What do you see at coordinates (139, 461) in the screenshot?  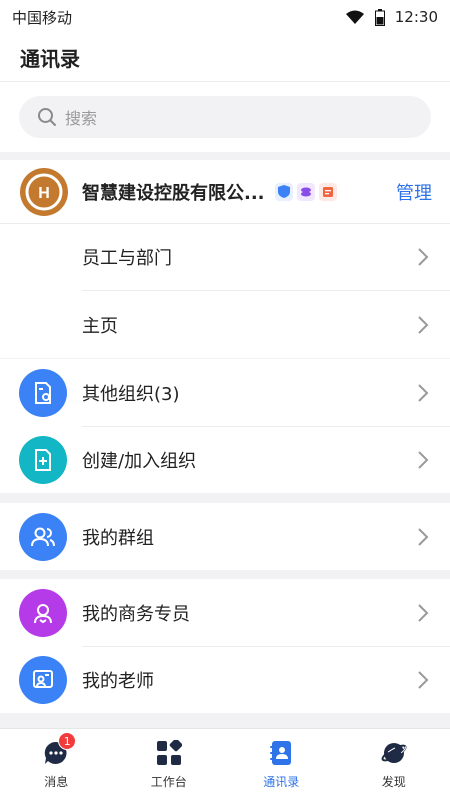 I see `list-item-label: 创建/加入组织` at bounding box center [139, 461].